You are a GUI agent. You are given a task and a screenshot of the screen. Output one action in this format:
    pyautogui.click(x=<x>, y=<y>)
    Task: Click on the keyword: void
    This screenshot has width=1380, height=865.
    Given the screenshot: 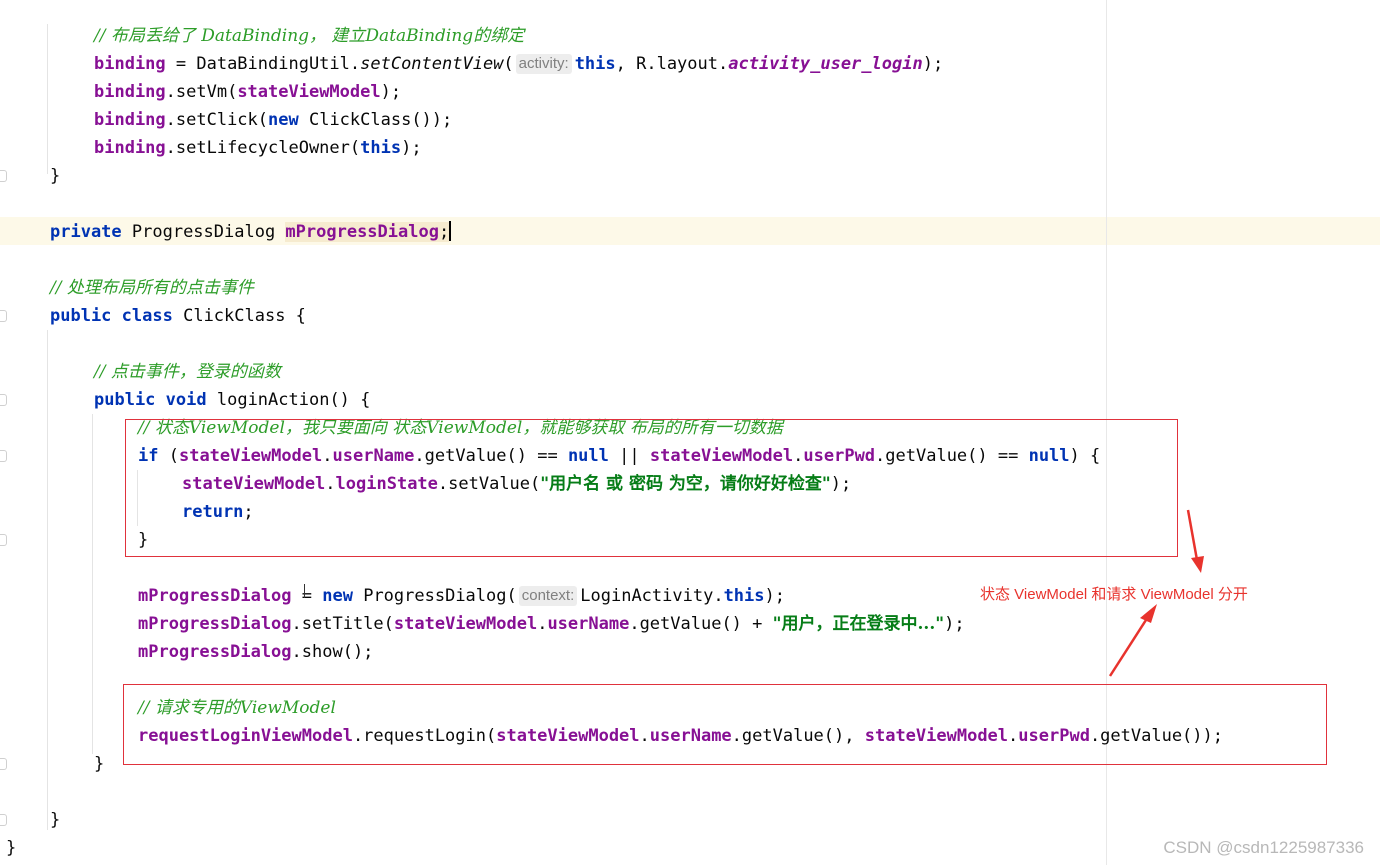 What is the action you would take?
    pyautogui.click(x=186, y=400)
    